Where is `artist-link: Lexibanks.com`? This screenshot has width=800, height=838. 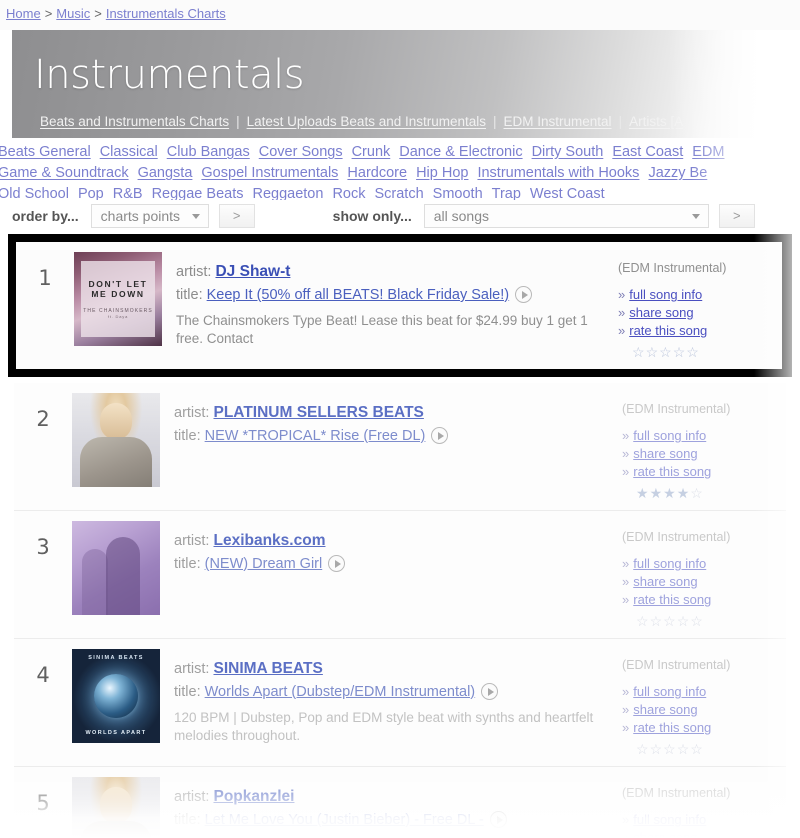 artist-link: Lexibanks.com is located at coordinates (269, 540).